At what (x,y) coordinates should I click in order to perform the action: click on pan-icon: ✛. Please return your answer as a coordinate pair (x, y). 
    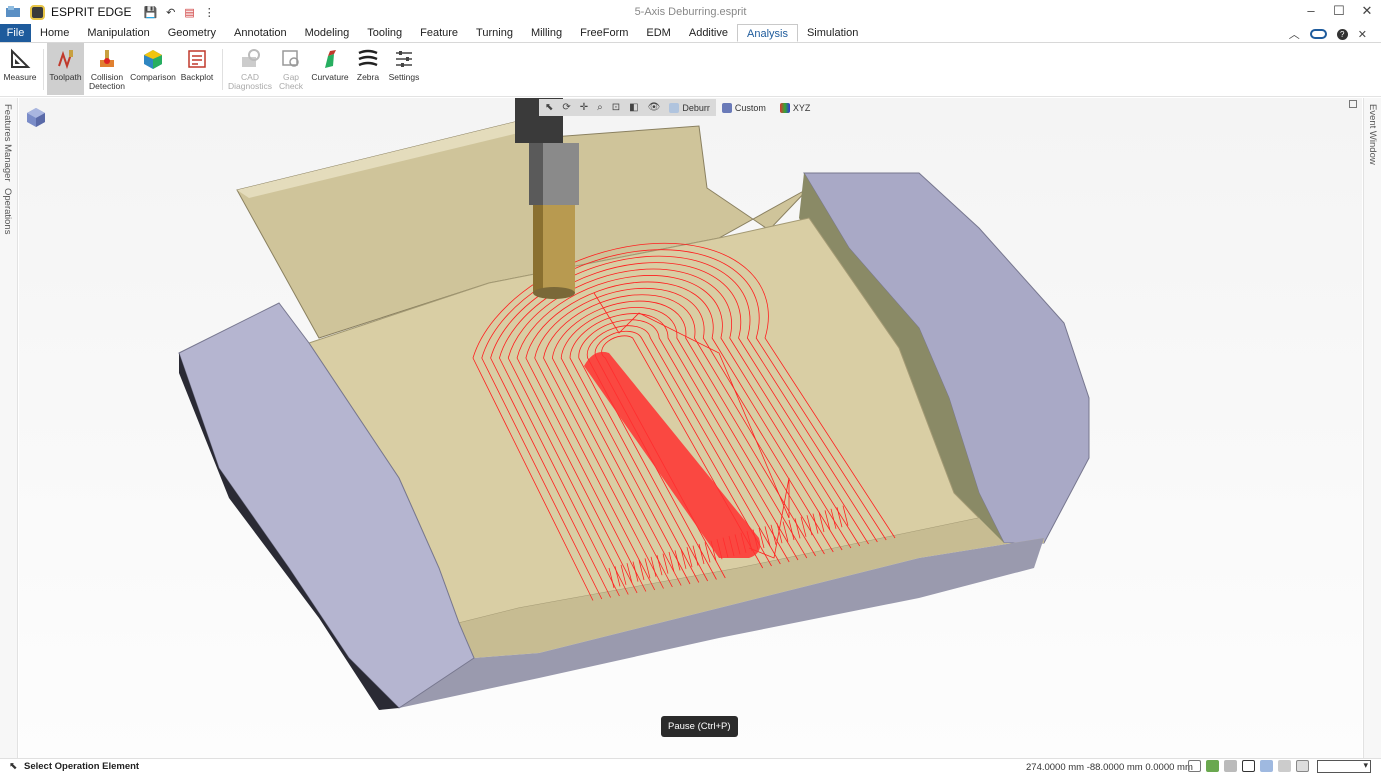
    Looking at the image, I should click on (584, 107).